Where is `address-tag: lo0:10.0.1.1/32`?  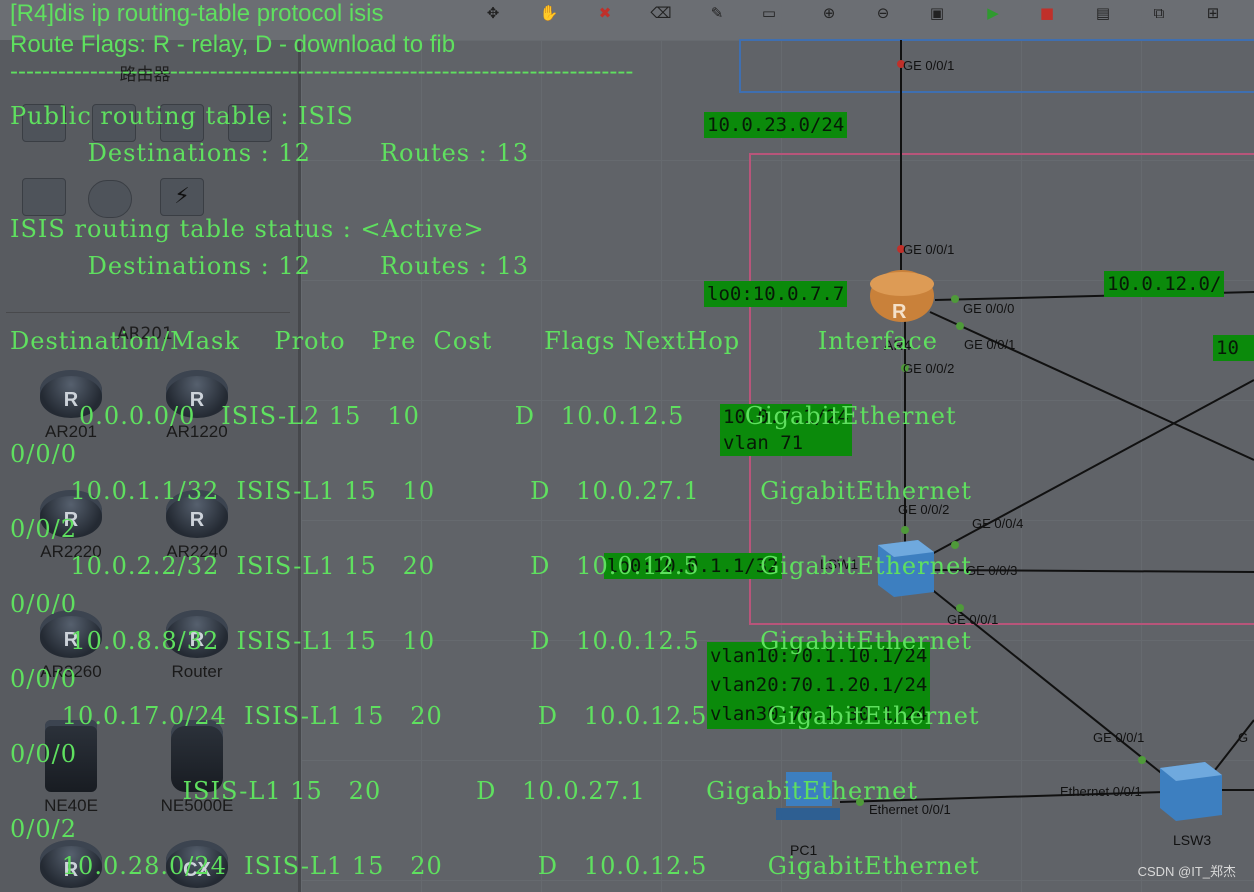 address-tag: lo0:10.0.1.1/32 is located at coordinates (693, 566).